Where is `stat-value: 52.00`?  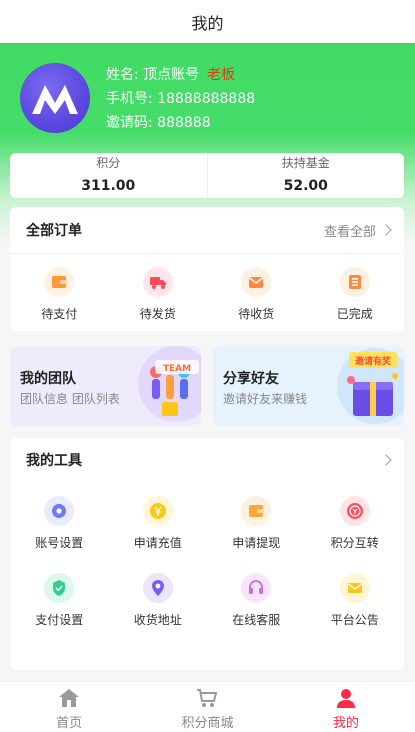 stat-value: 52.00 is located at coordinates (305, 186).